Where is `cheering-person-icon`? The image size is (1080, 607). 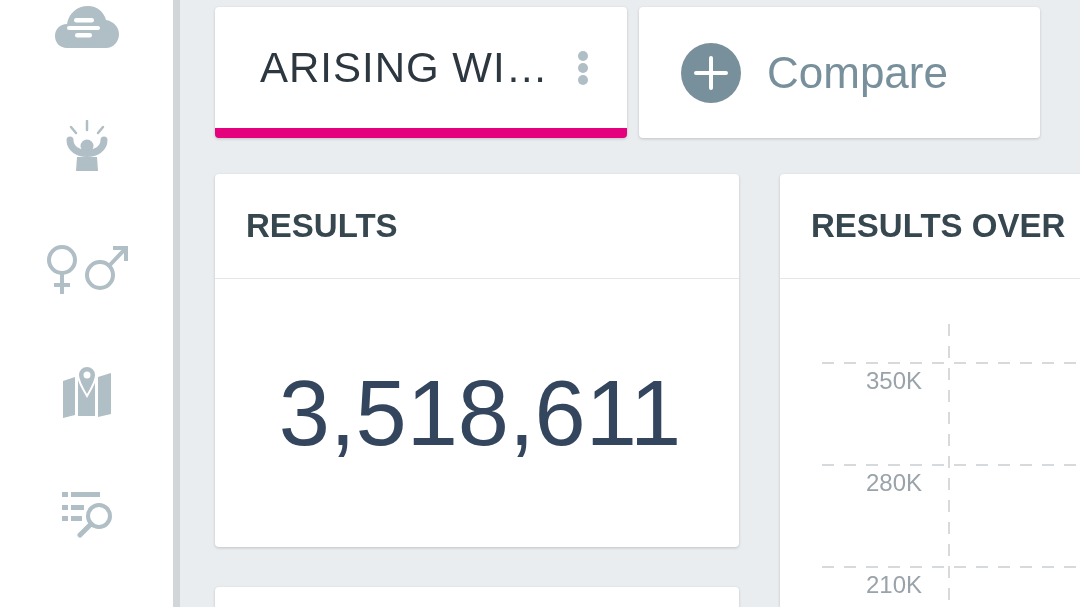
cheering-person-icon is located at coordinates (86, 146).